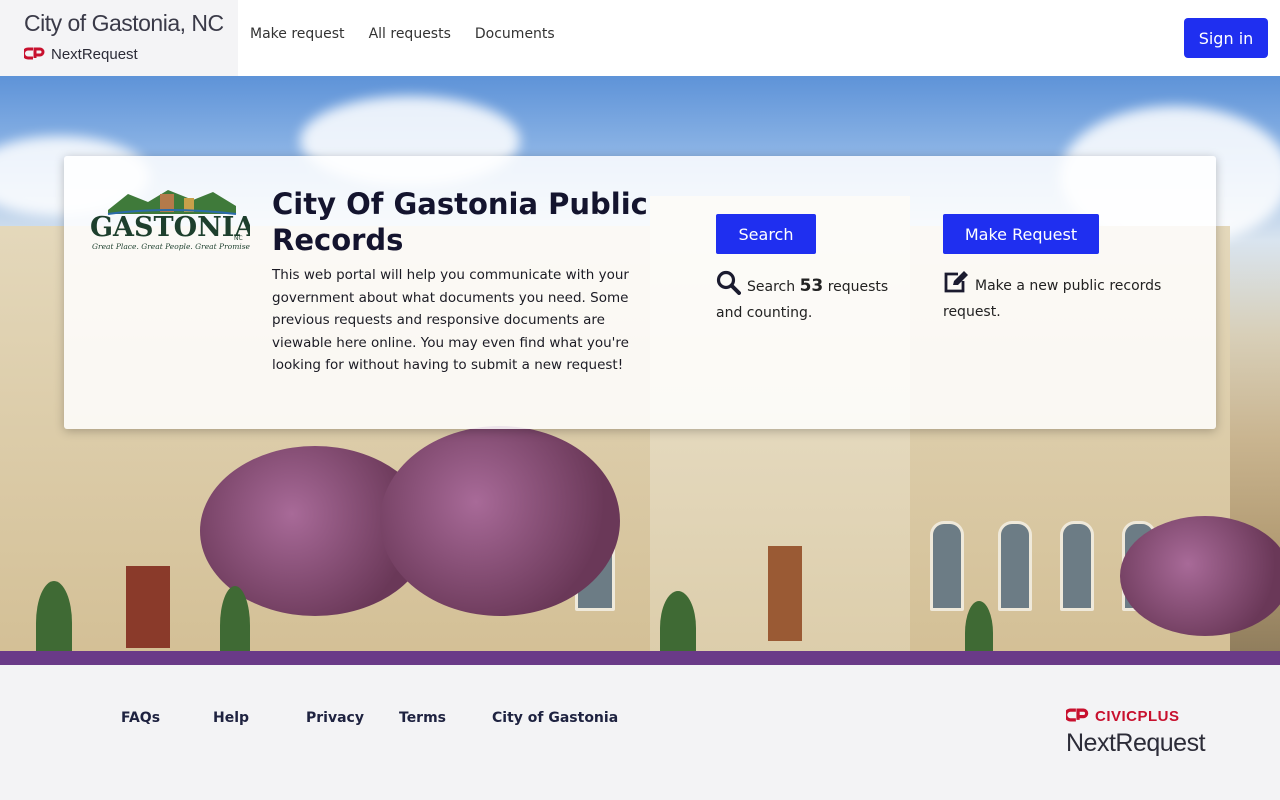 The width and height of the screenshot is (1280, 800). What do you see at coordinates (335, 718) in the screenshot?
I see `footer-link-privacy: Privacy` at bounding box center [335, 718].